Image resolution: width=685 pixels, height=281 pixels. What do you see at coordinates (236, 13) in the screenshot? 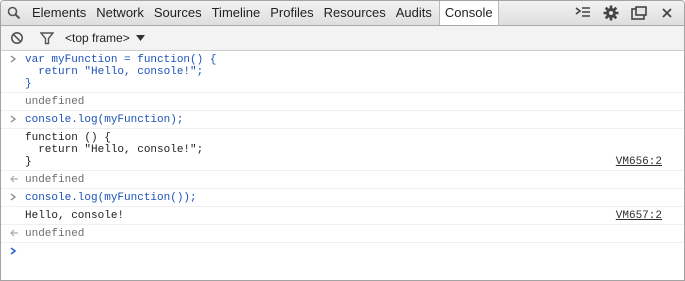
I see `tab-timeline: Timeline` at bounding box center [236, 13].